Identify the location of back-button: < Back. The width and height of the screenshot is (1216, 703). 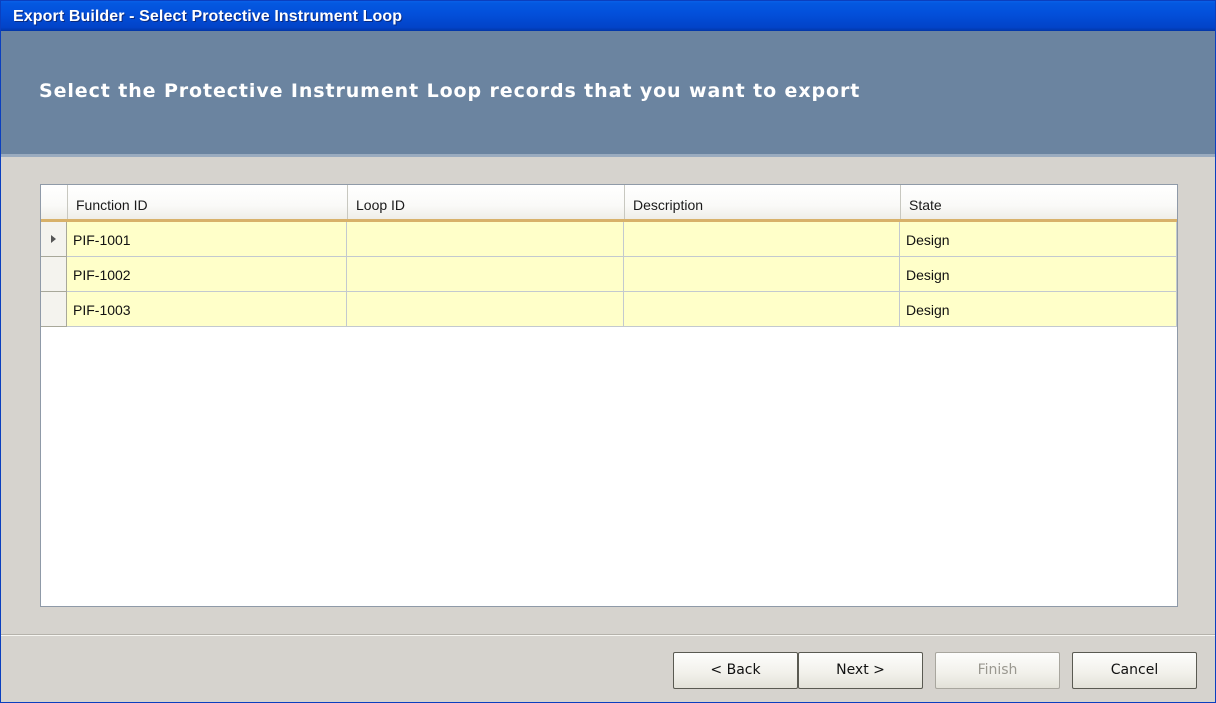
(735, 670).